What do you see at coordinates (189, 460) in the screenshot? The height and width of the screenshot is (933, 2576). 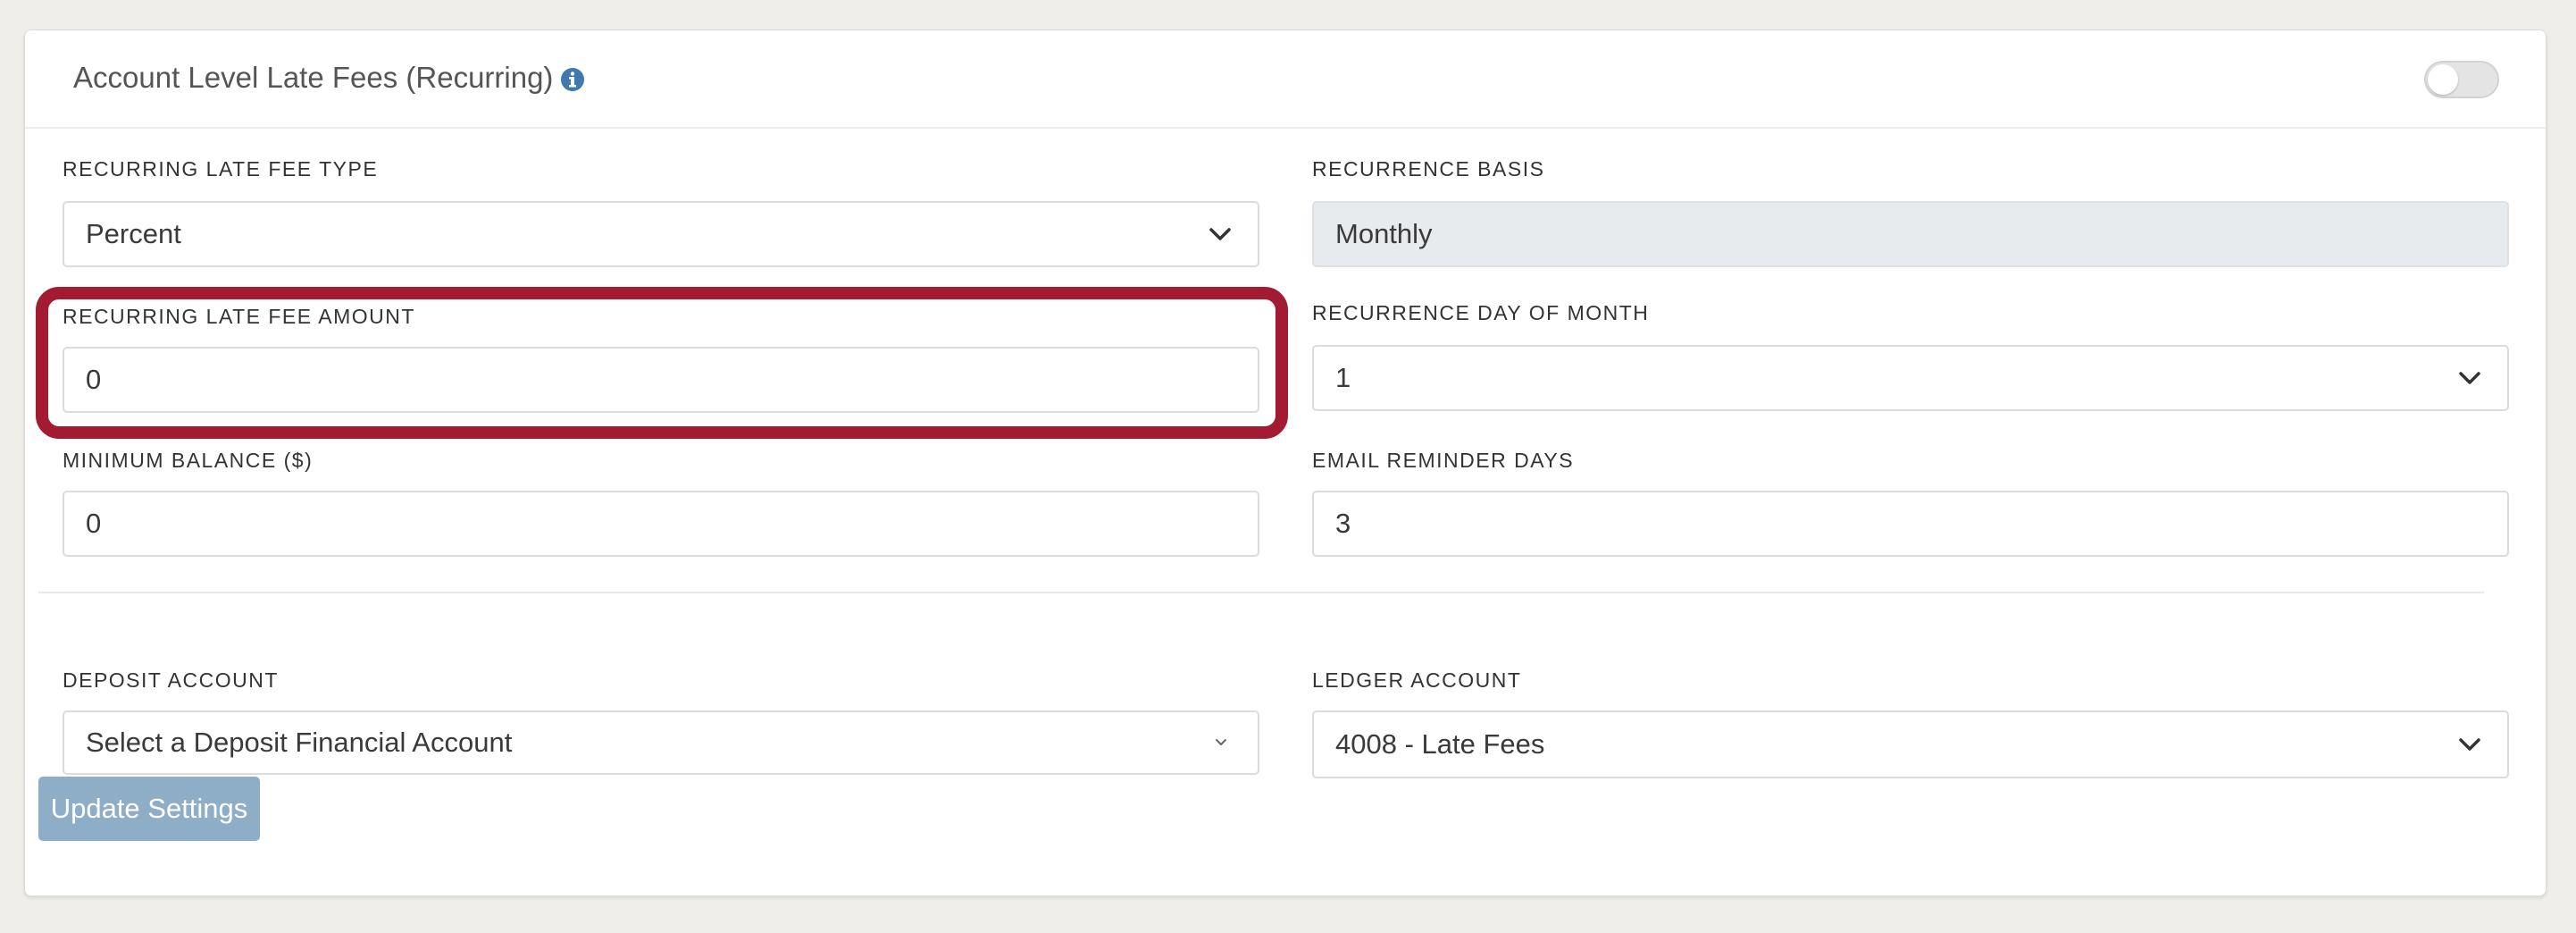 I see `minimum-balance-label: MINIMUM BALANCE ($)` at bounding box center [189, 460].